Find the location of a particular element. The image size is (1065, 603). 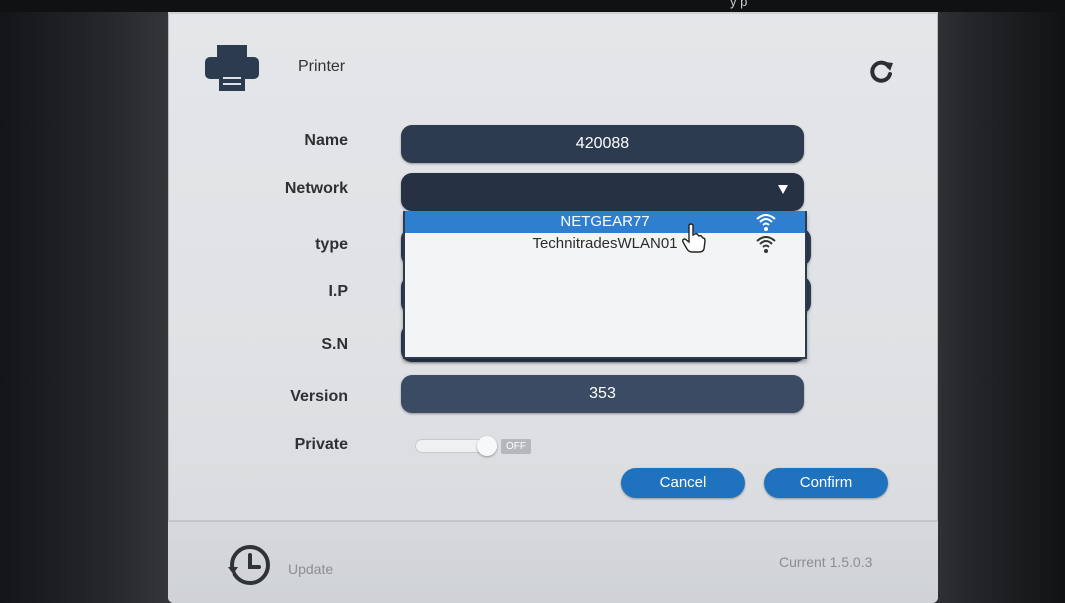

chevron-down-icon is located at coordinates (783, 189).